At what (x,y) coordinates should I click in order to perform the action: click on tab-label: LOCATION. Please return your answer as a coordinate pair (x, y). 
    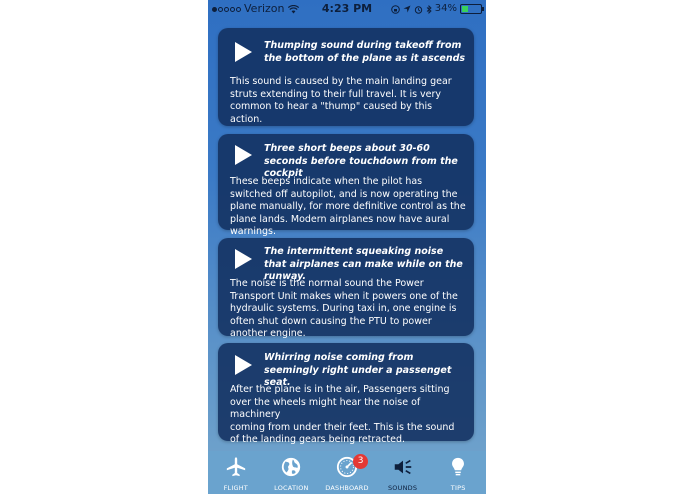
    Looking at the image, I should click on (291, 488).